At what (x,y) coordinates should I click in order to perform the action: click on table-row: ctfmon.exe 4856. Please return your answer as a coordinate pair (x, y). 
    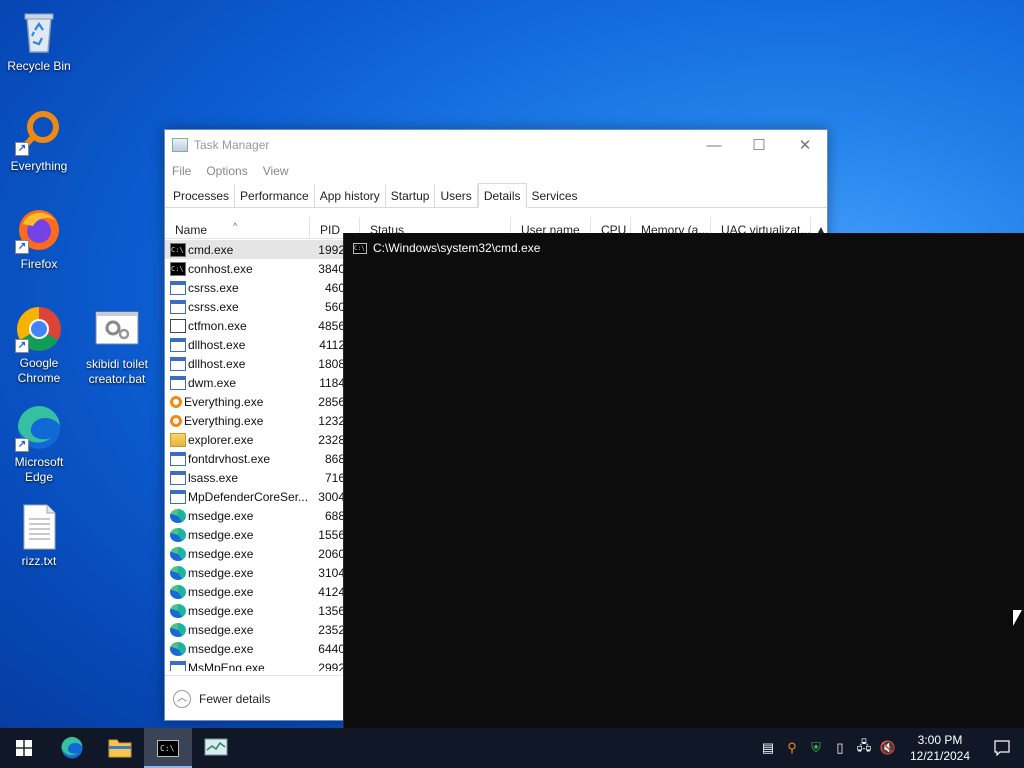
    Looking at the image, I should click on (255, 325).